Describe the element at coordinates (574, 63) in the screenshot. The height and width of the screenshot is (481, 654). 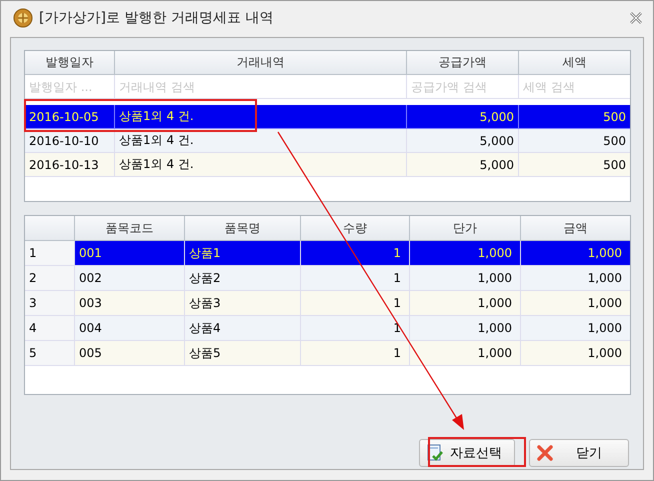
I see `column-header: 세액` at that location.